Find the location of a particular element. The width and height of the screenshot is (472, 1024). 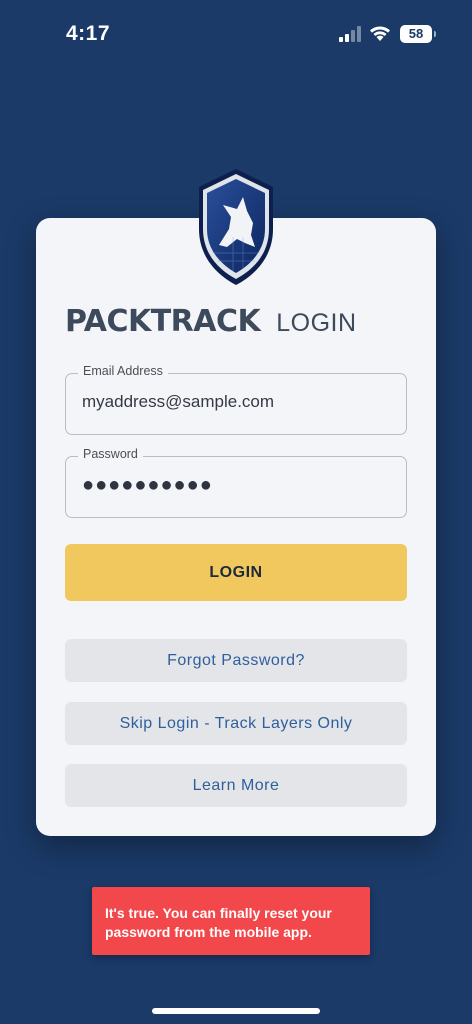

status-time: 4:17 is located at coordinates (88, 33).